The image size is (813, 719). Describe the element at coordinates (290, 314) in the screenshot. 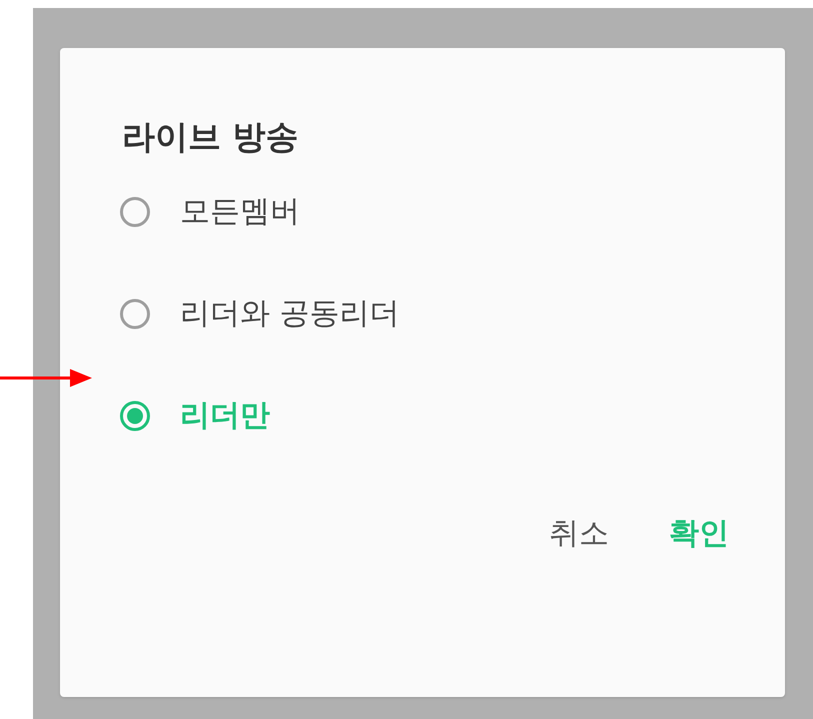

I see `option-label: 리더와 공동리더` at that location.